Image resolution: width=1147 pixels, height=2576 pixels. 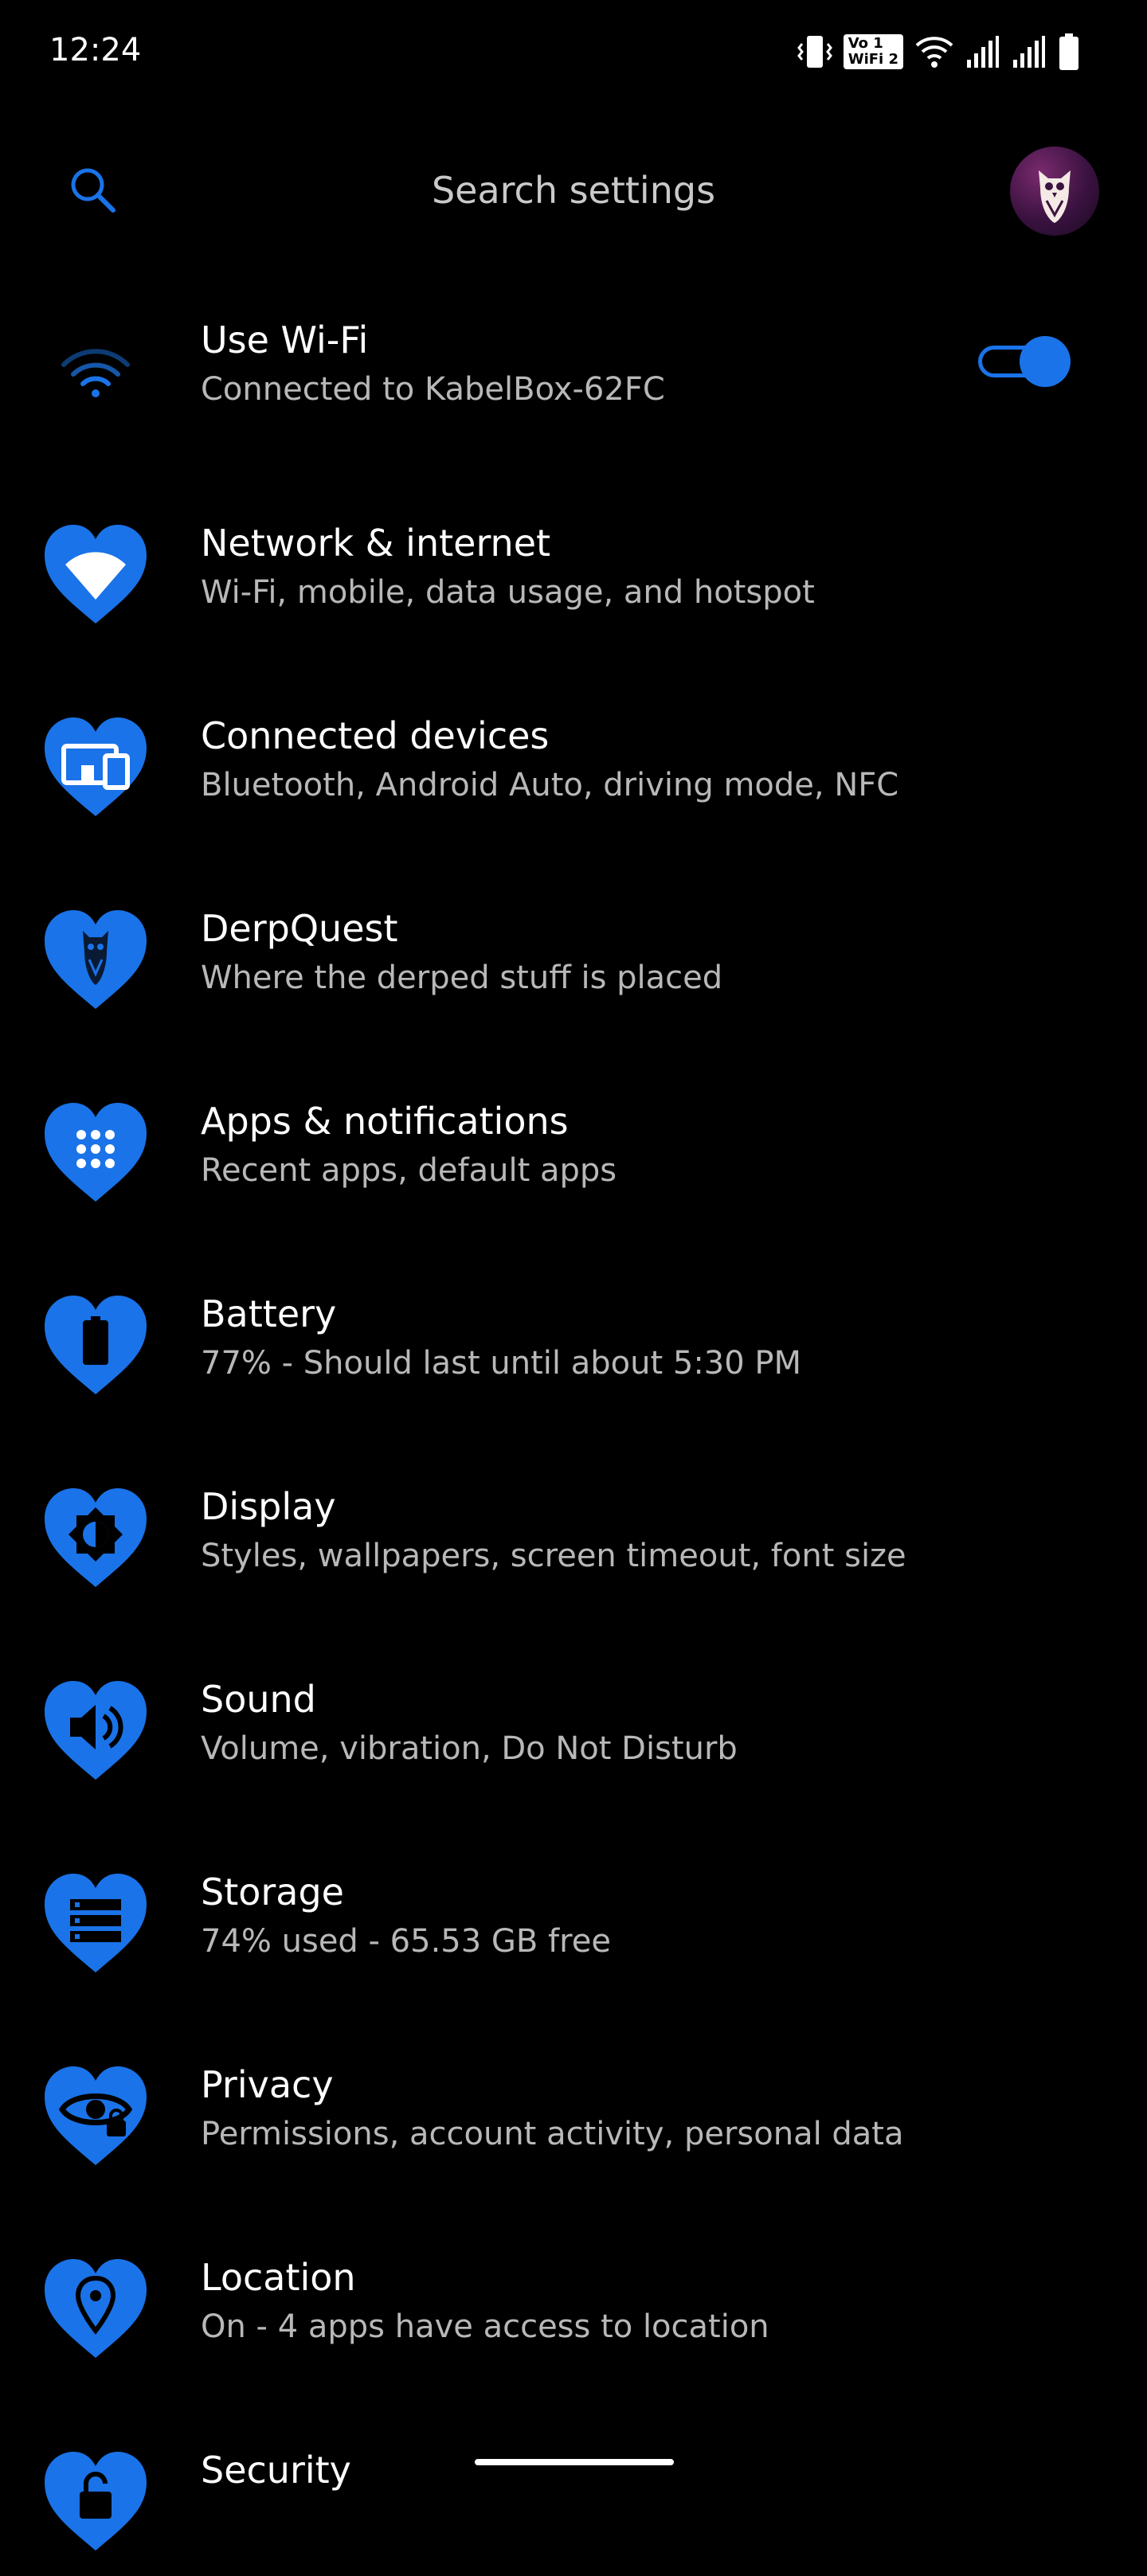 What do you see at coordinates (865, 43) in the screenshot?
I see `volte-top: Vo 1` at bounding box center [865, 43].